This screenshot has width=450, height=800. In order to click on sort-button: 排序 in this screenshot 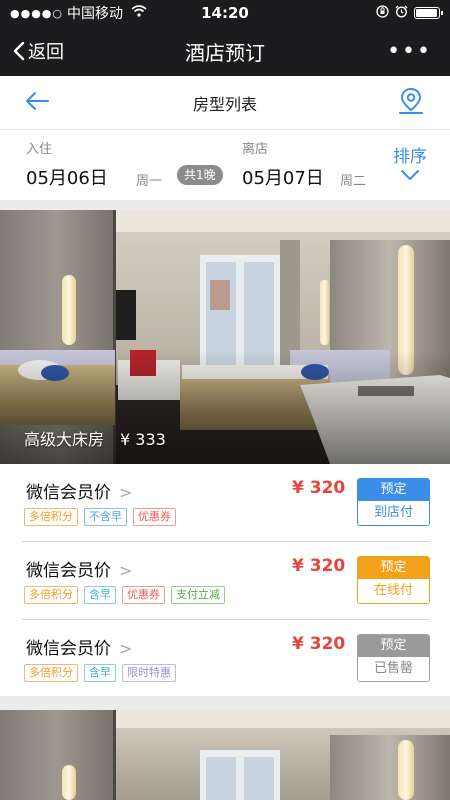, I will do `click(410, 161)`.